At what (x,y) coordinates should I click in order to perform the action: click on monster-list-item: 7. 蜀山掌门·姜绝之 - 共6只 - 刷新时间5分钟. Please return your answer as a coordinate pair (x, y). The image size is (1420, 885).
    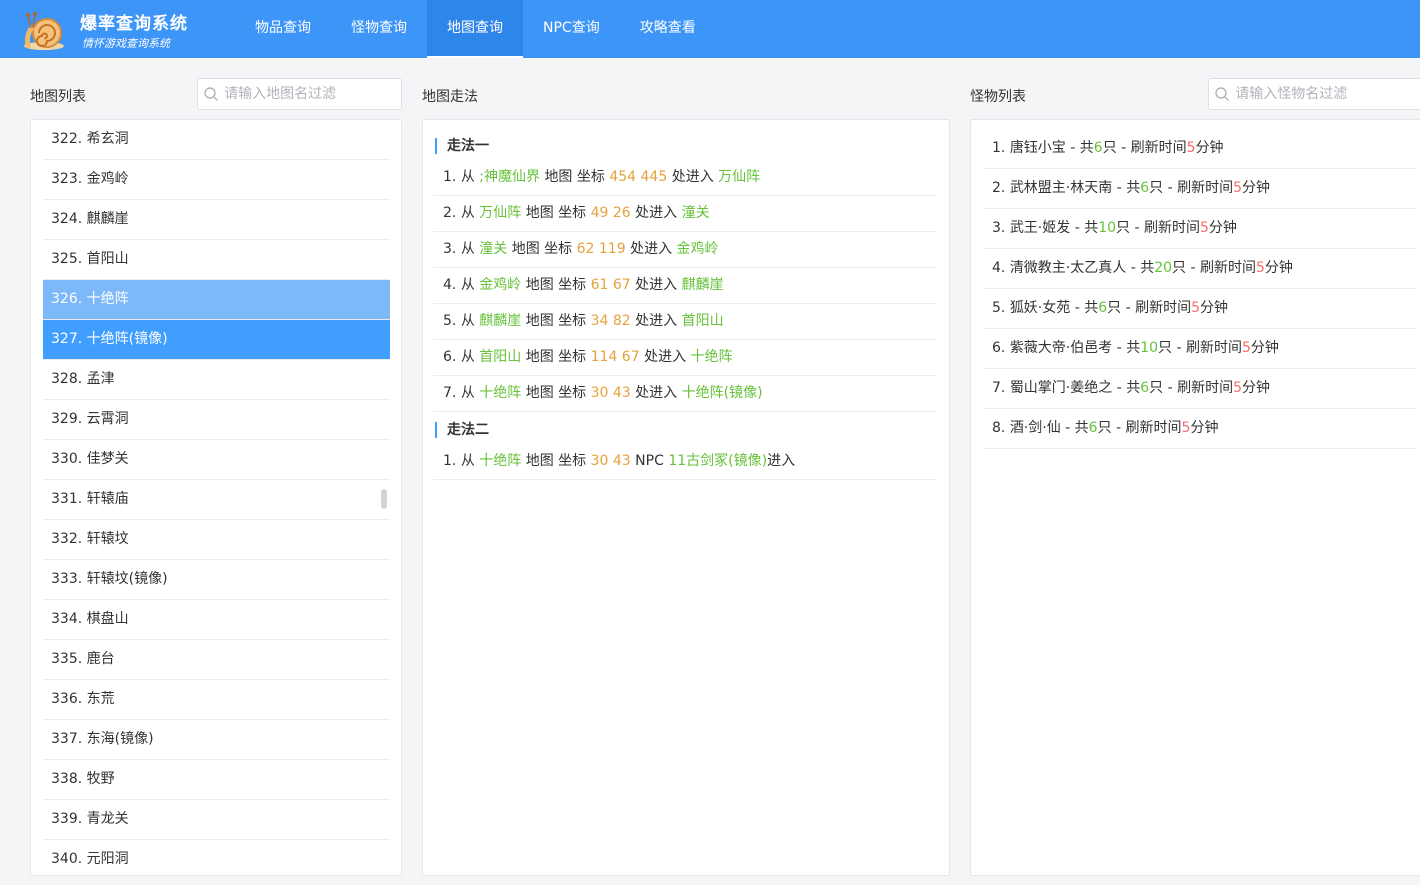
    Looking at the image, I should click on (1200, 389).